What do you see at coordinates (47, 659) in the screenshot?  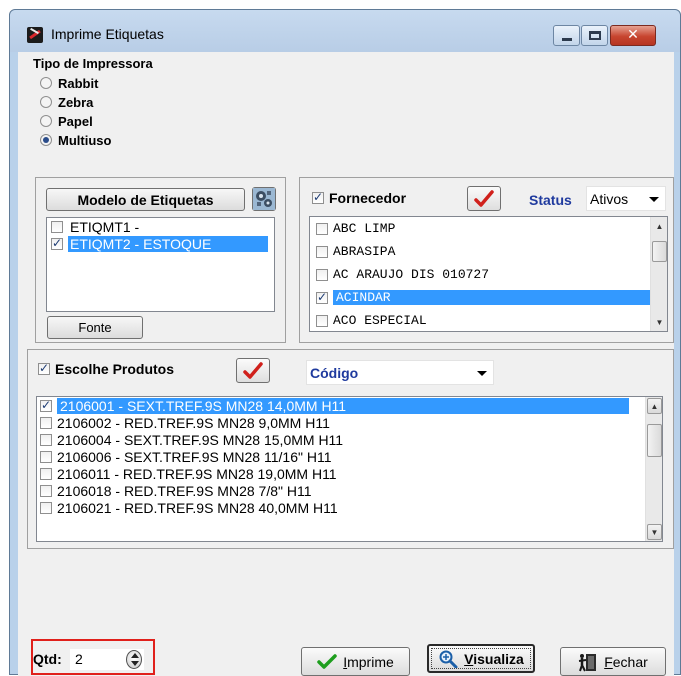 I see `quantity-label: Qtd:` at bounding box center [47, 659].